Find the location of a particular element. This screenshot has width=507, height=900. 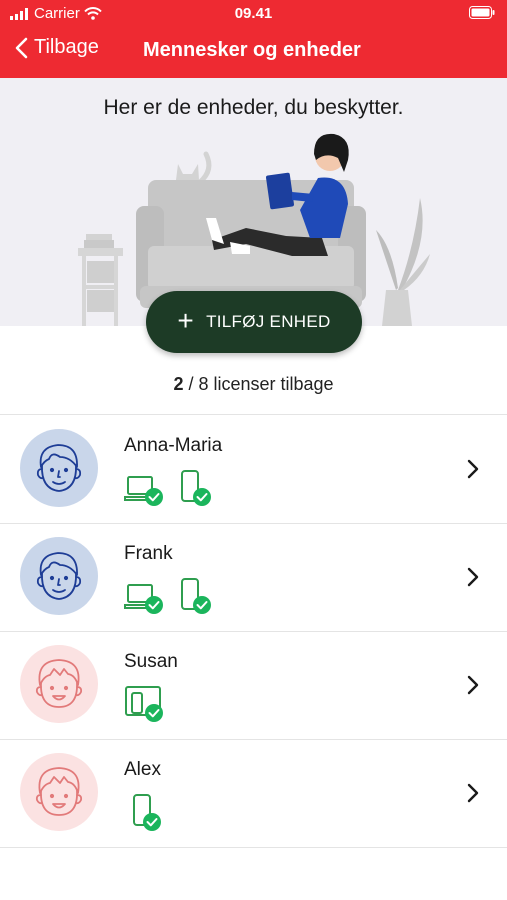

back-label: Tilbage is located at coordinates (66, 47).